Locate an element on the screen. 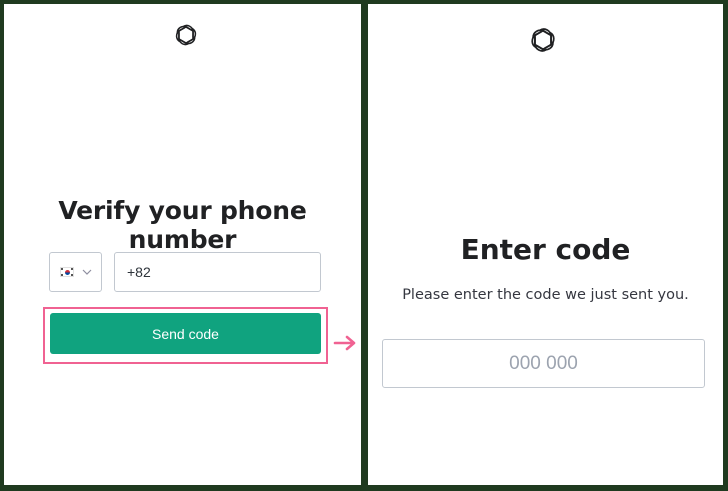 Image resolution: width=728 pixels, height=491 pixels. page-title: Verify your phone number is located at coordinates (182, 225).